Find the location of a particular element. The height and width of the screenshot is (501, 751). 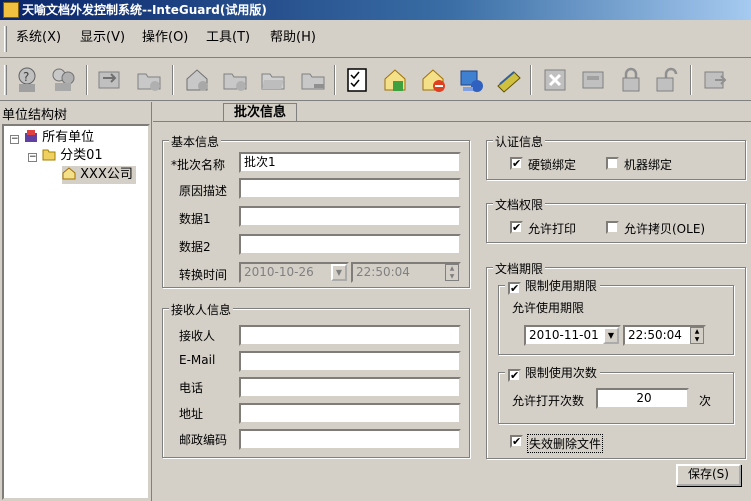

home-add-icon is located at coordinates (197, 80).